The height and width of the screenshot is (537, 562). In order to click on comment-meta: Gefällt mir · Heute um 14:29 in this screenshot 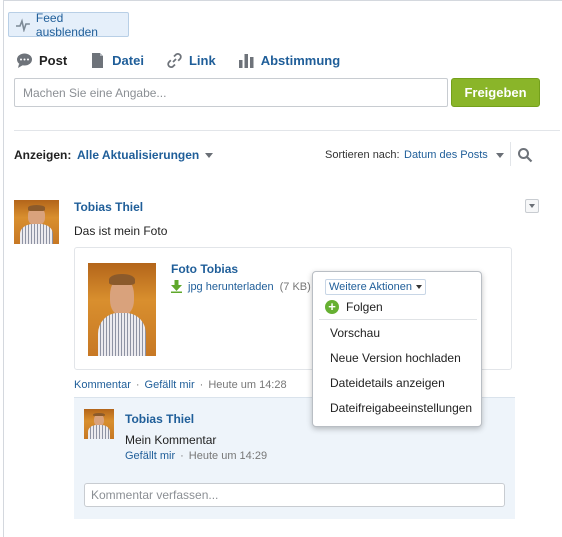, I will do `click(196, 456)`.